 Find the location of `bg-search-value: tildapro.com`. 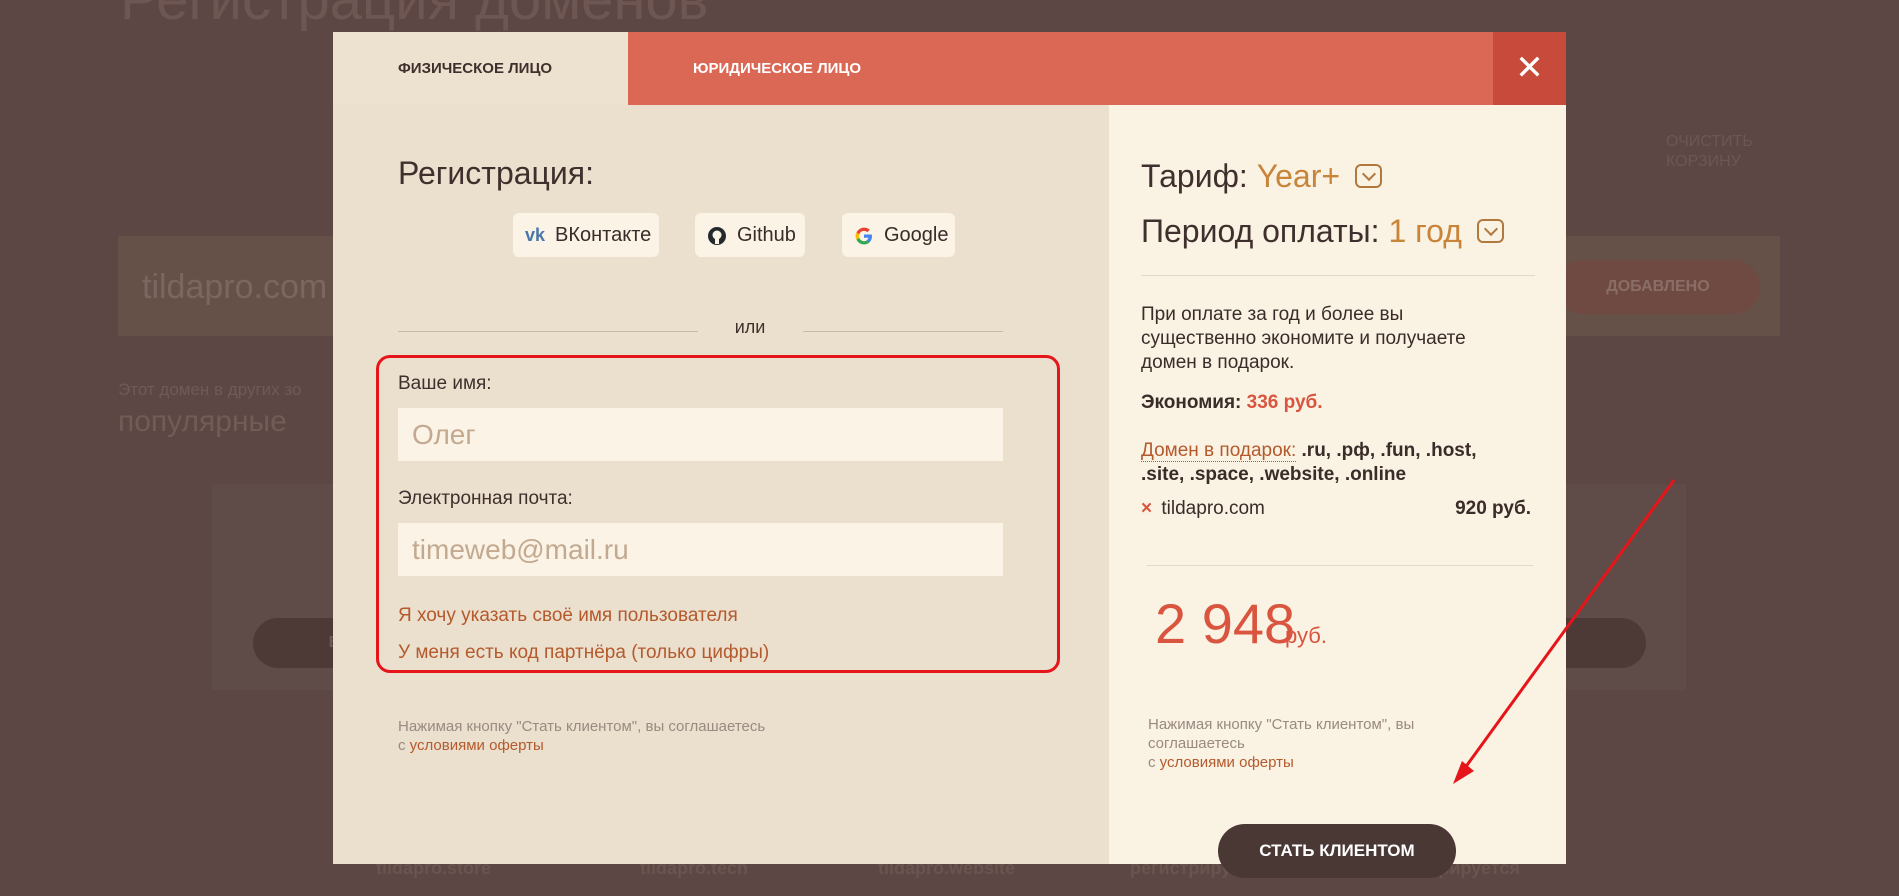

bg-search-value: tildapro.com is located at coordinates (235, 287).